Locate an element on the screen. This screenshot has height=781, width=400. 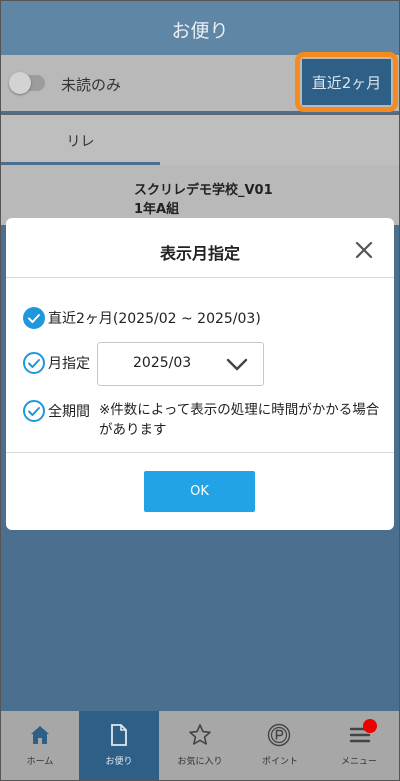
list-item: スクリレデモ学校_V01 1年A組 is located at coordinates (200, 195).